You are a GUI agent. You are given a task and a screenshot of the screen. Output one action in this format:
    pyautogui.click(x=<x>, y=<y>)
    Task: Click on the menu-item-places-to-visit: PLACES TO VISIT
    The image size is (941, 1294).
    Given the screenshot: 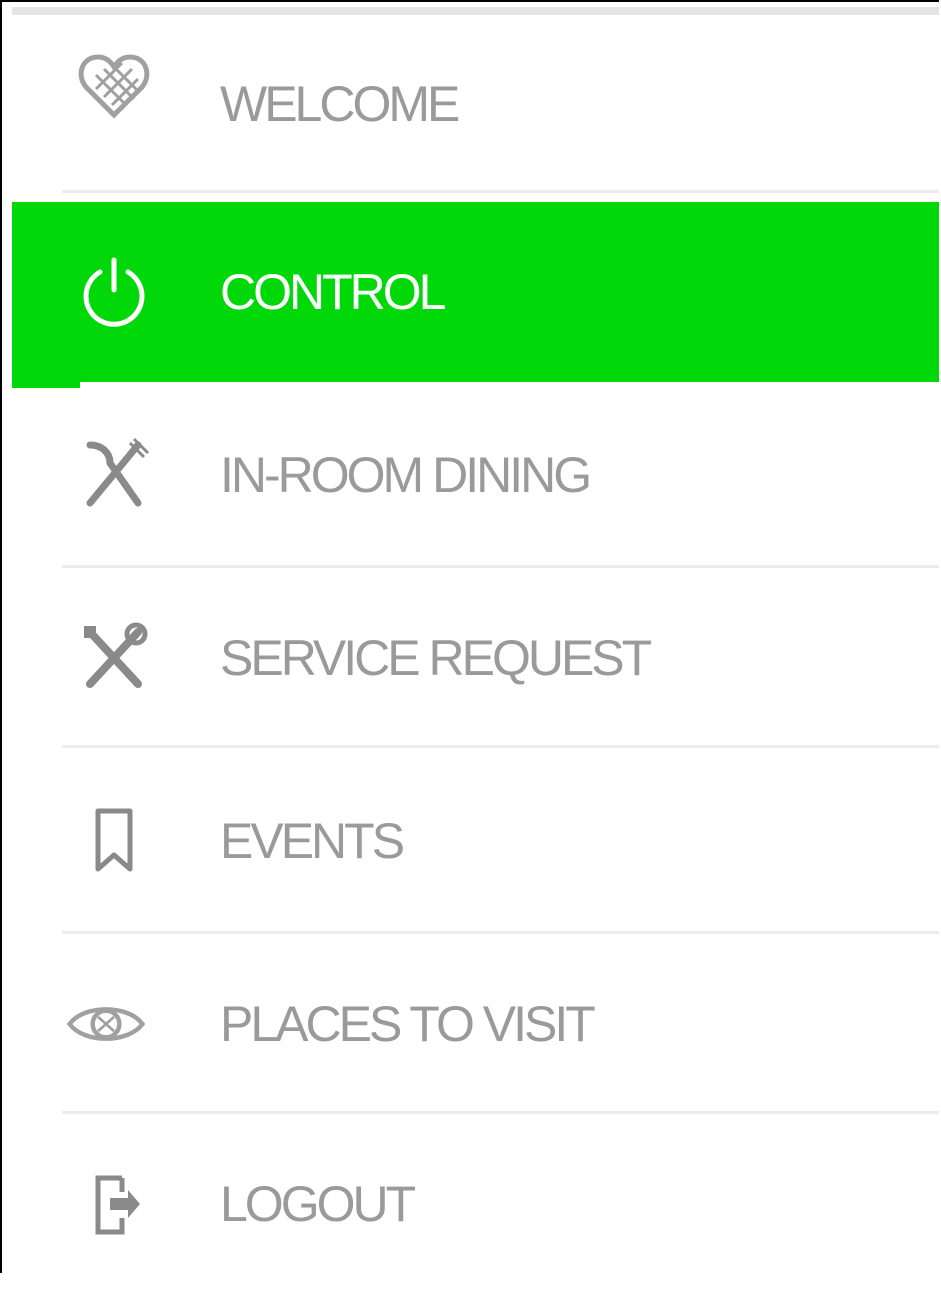 What is the action you would take?
    pyautogui.click(x=475, y=1024)
    